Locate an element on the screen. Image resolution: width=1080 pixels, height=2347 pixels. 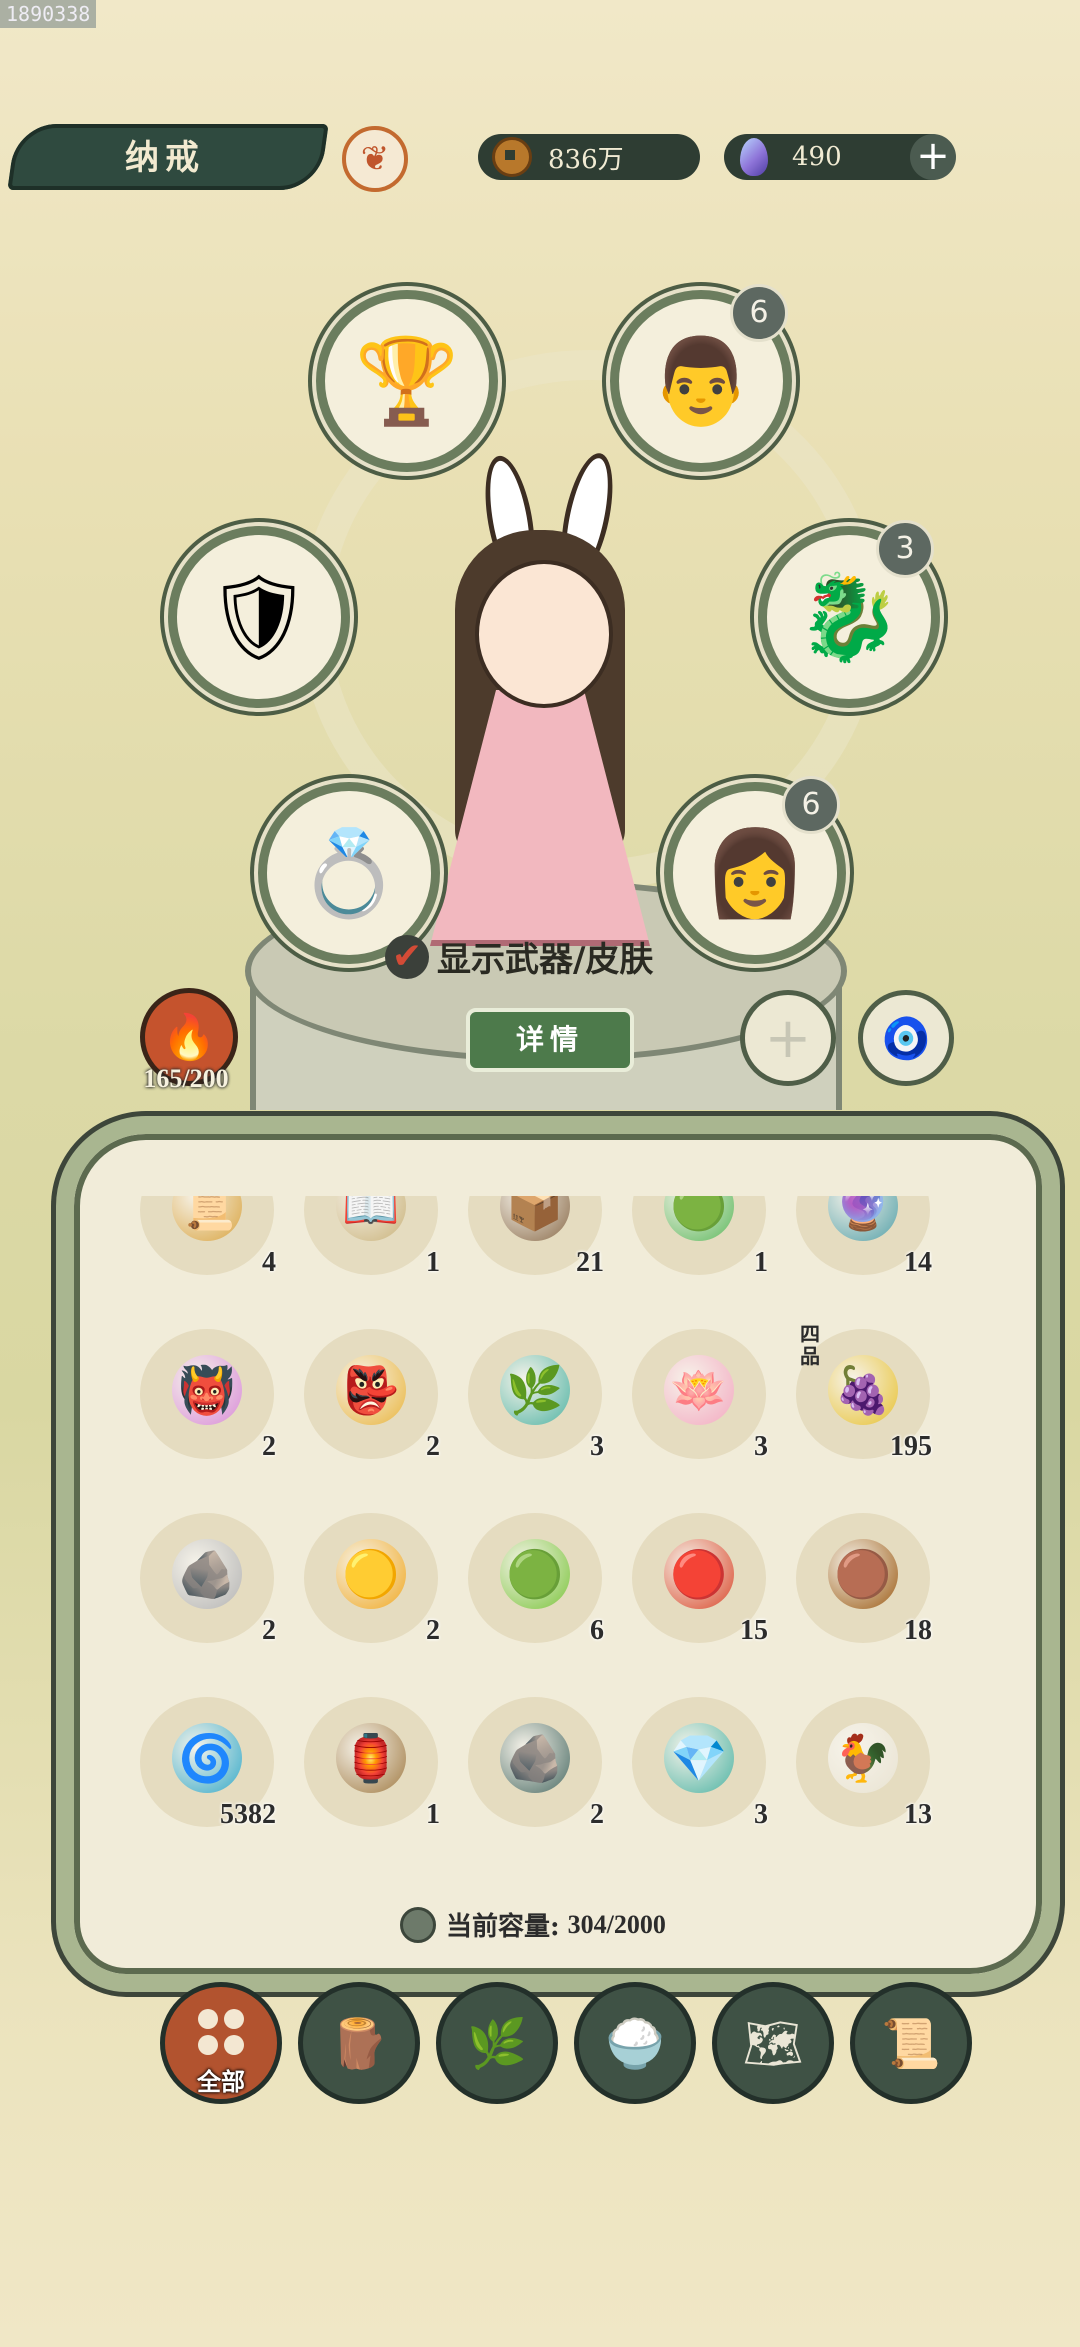
copper-coin-icon is located at coordinates (512, 157).